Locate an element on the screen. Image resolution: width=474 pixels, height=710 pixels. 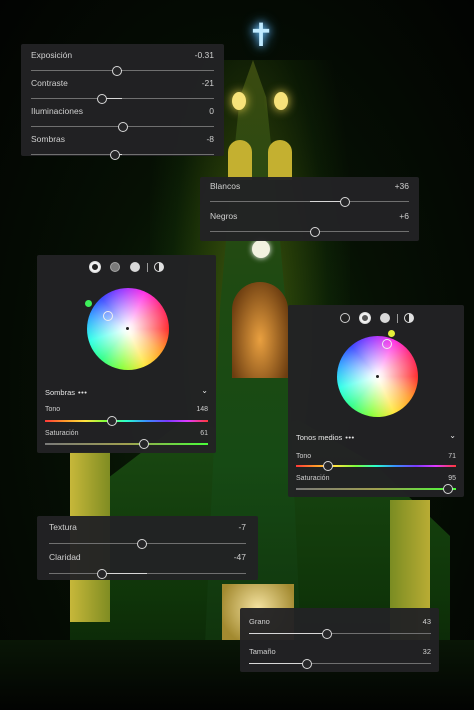
size-fill is located at coordinates (278, 663).